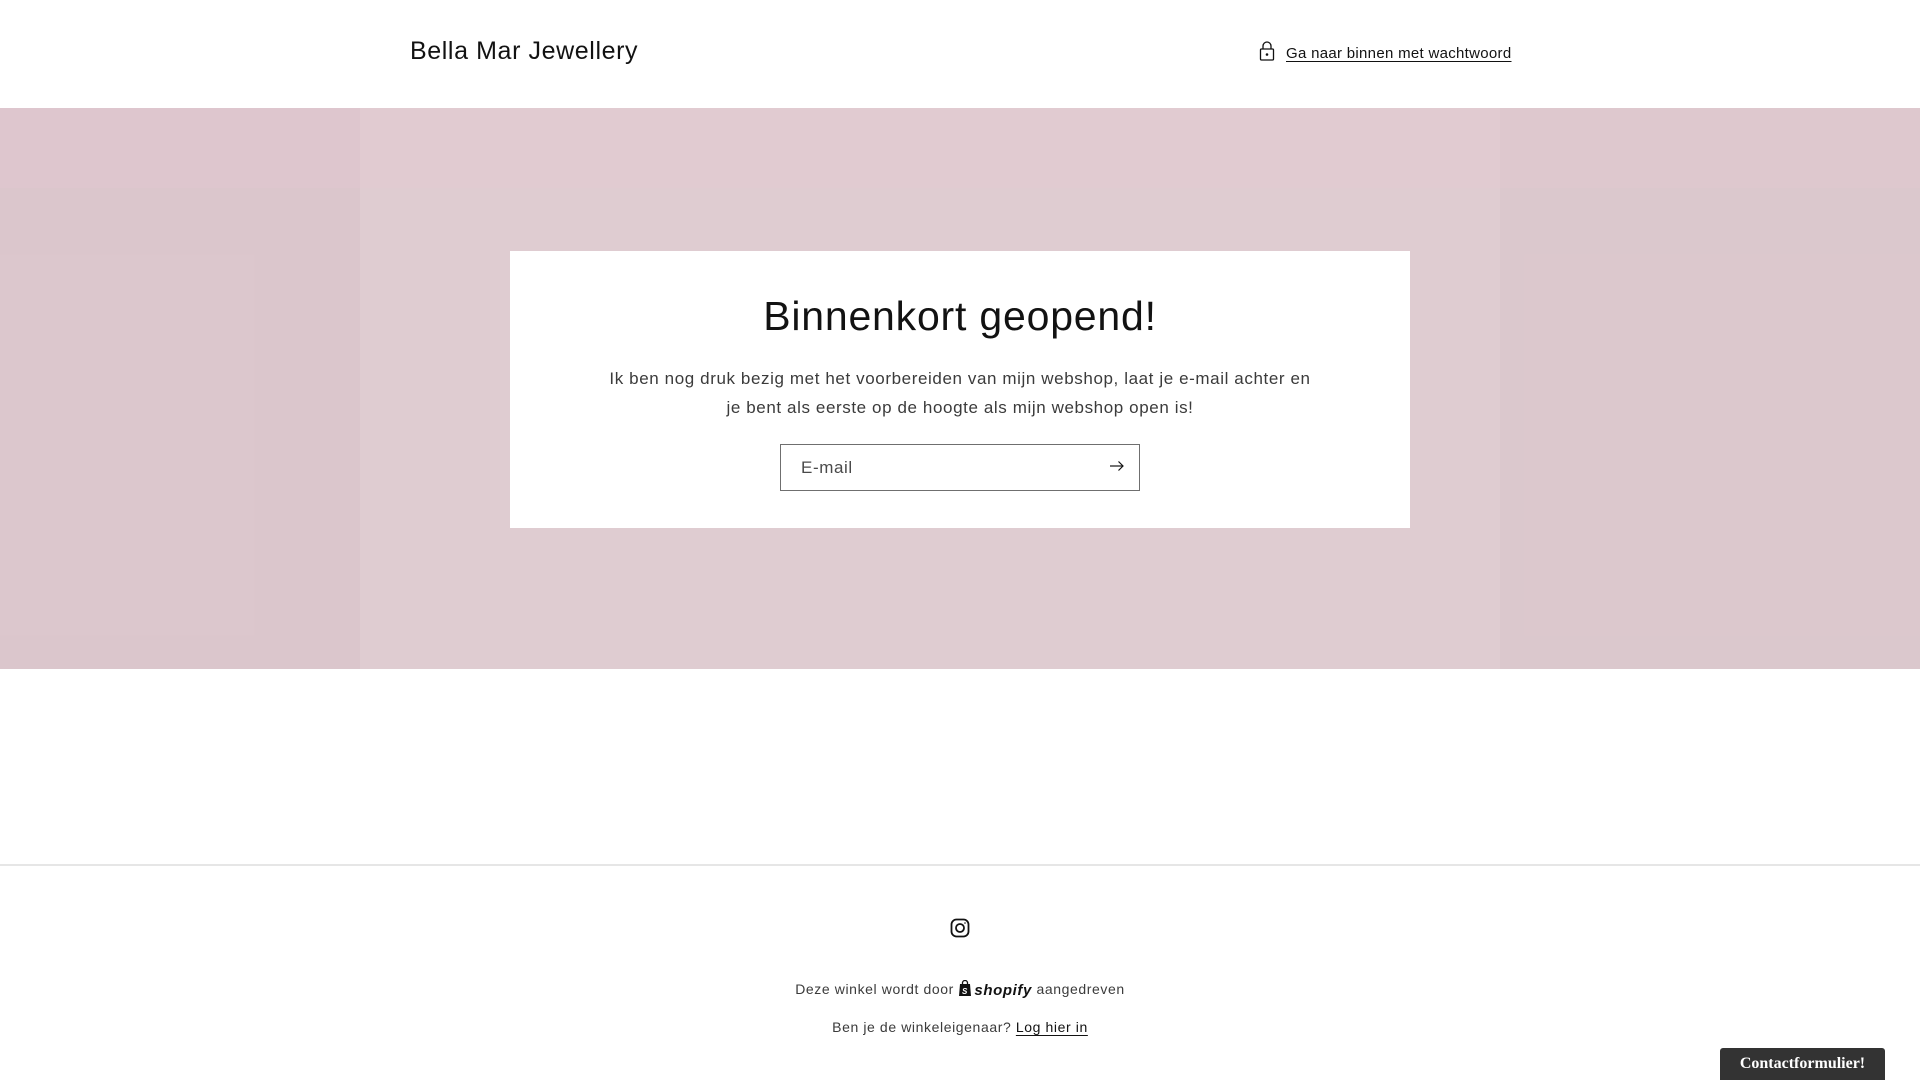 The width and height of the screenshot is (1920, 1080). Describe the element at coordinates (1080, 989) in the screenshot. I see `powered-suffix: aangedreven` at that location.